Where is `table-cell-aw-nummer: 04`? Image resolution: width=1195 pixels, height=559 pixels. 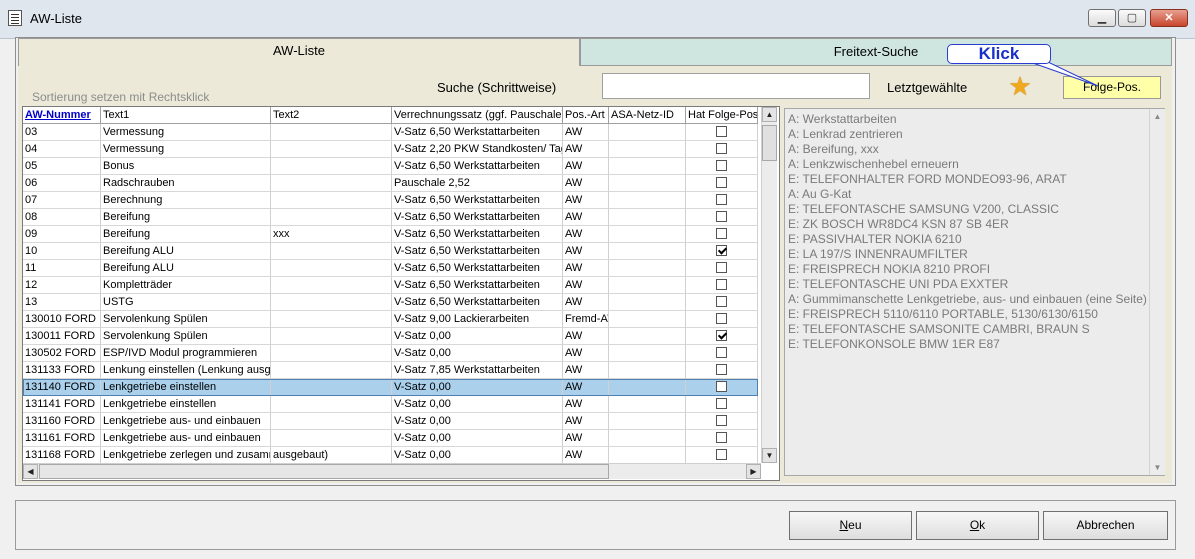
table-cell-aw-nummer: 04 is located at coordinates (62, 149).